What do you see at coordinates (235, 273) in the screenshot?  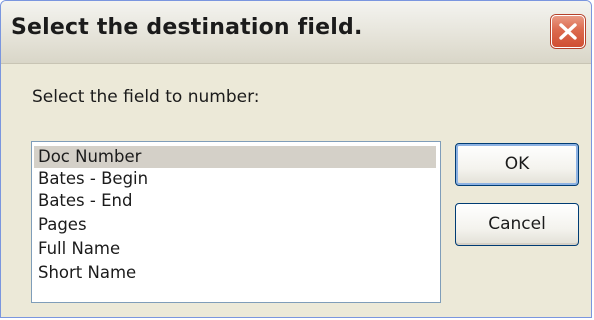 I see `list-item-short-name: Short Name` at bounding box center [235, 273].